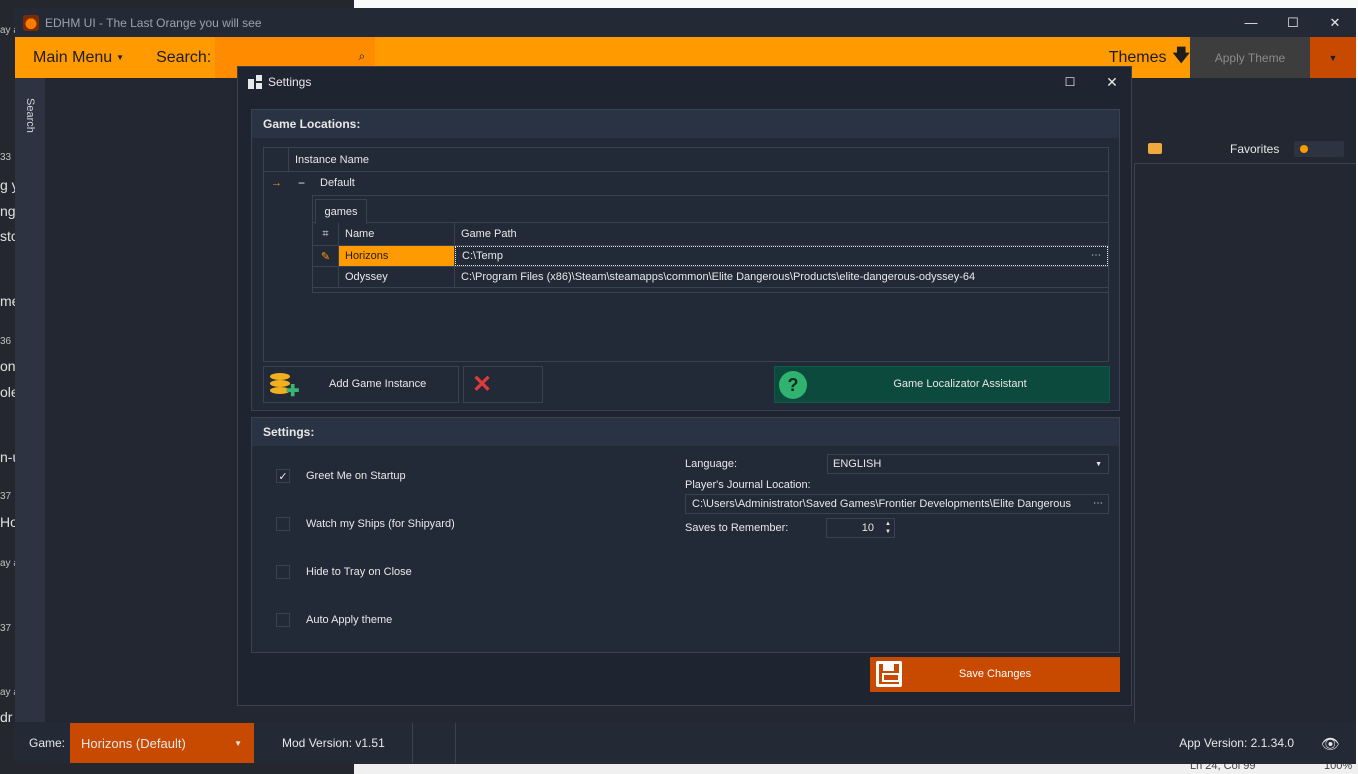 The height and width of the screenshot is (774, 1358). I want to click on search-icon: ⌕, so click(362, 56).